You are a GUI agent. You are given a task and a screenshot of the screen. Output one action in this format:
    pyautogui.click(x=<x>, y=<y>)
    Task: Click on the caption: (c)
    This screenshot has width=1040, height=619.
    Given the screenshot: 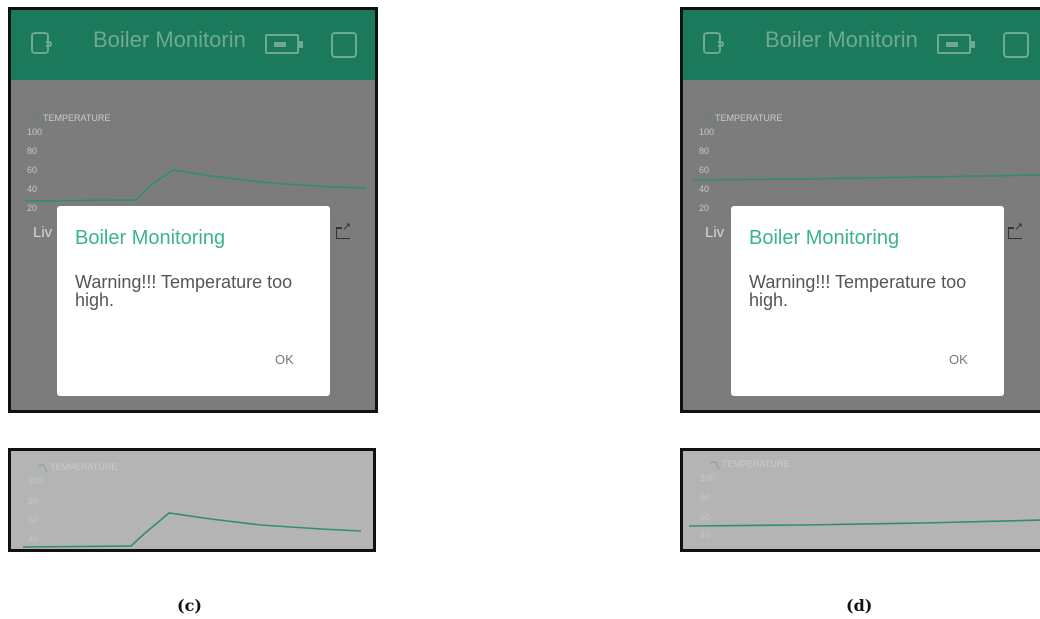 What is the action you would take?
    pyautogui.click(x=189, y=605)
    